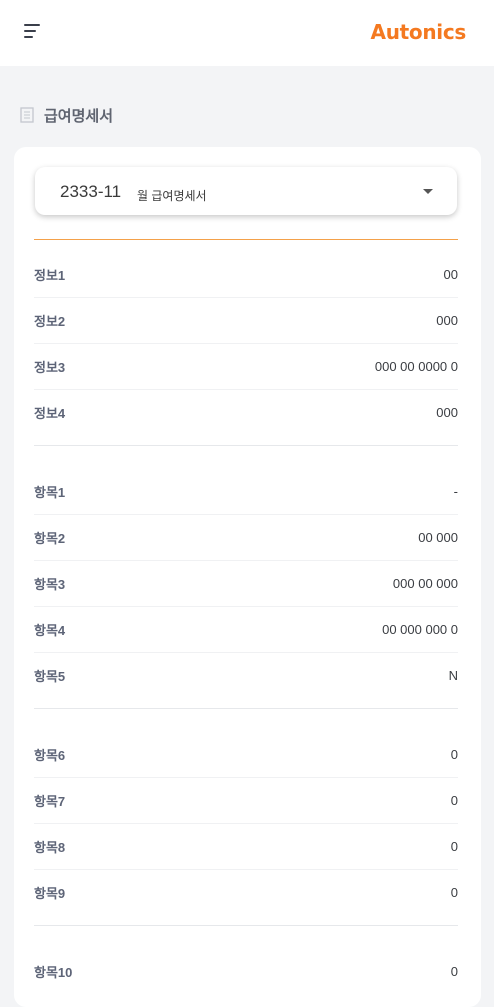 The image size is (494, 1007). I want to click on row-value: N, so click(453, 675).